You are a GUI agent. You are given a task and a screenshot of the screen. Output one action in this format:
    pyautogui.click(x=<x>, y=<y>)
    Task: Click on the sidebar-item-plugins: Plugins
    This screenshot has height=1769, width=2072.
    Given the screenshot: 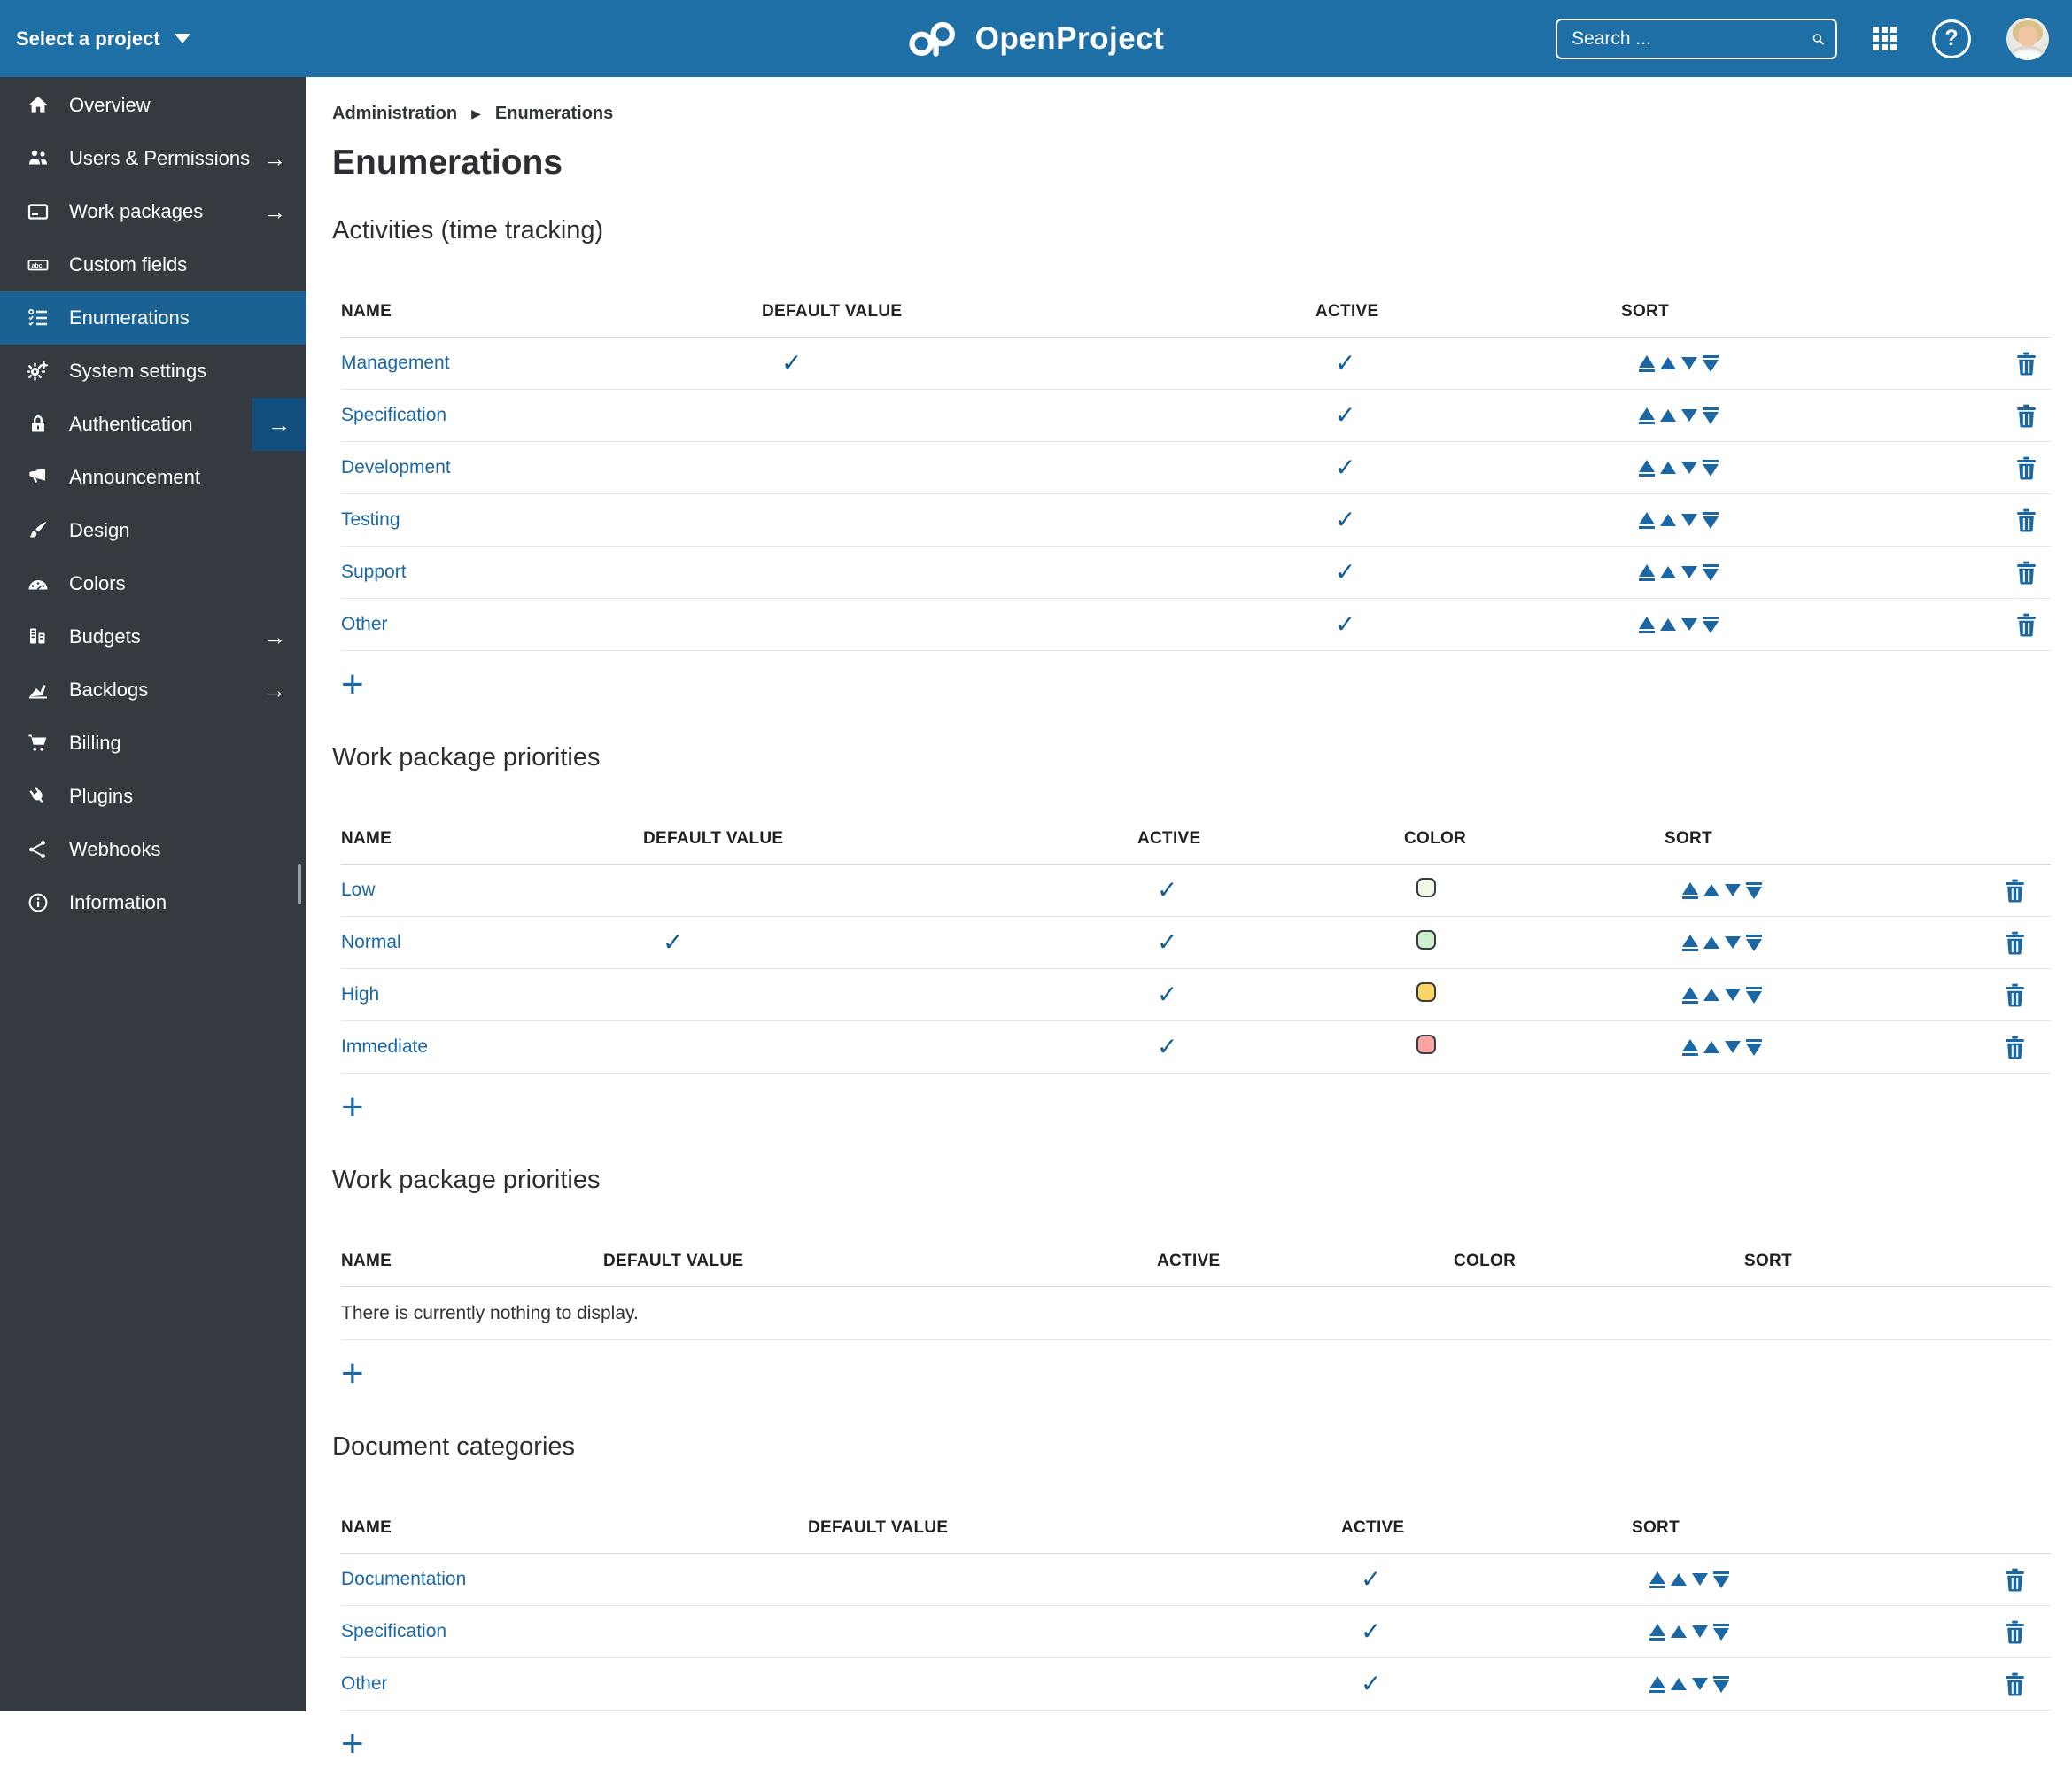 What is the action you would take?
    pyautogui.click(x=153, y=796)
    